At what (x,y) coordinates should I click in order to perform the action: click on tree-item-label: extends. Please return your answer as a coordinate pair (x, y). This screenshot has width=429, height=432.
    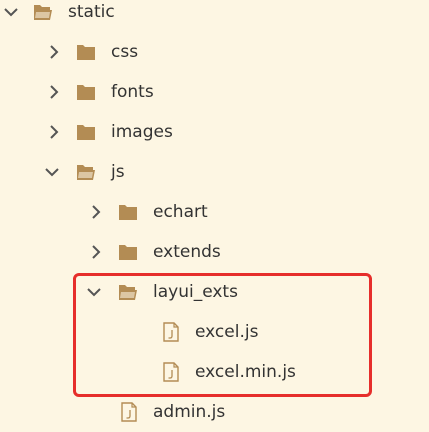
    Looking at the image, I should click on (187, 252).